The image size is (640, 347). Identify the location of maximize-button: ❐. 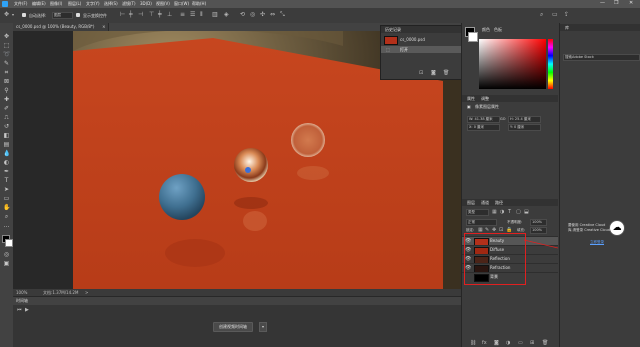
(616, 3).